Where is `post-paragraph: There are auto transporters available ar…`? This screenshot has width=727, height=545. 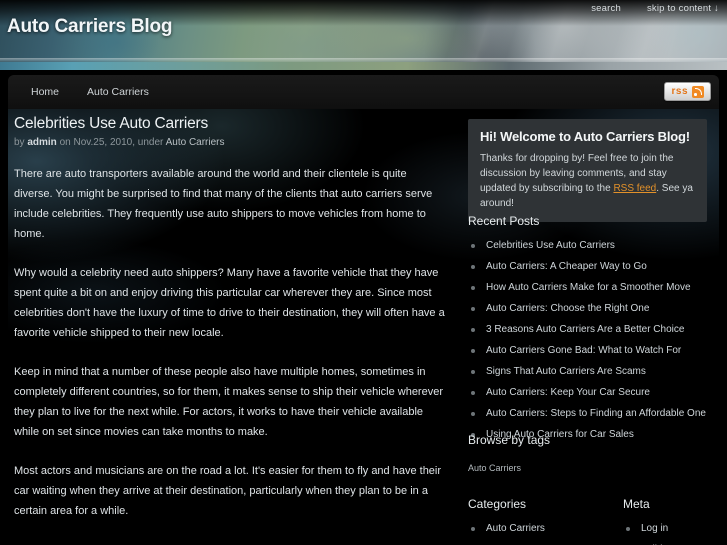
post-paragraph: There are auto transporters available ar… is located at coordinates (223, 204).